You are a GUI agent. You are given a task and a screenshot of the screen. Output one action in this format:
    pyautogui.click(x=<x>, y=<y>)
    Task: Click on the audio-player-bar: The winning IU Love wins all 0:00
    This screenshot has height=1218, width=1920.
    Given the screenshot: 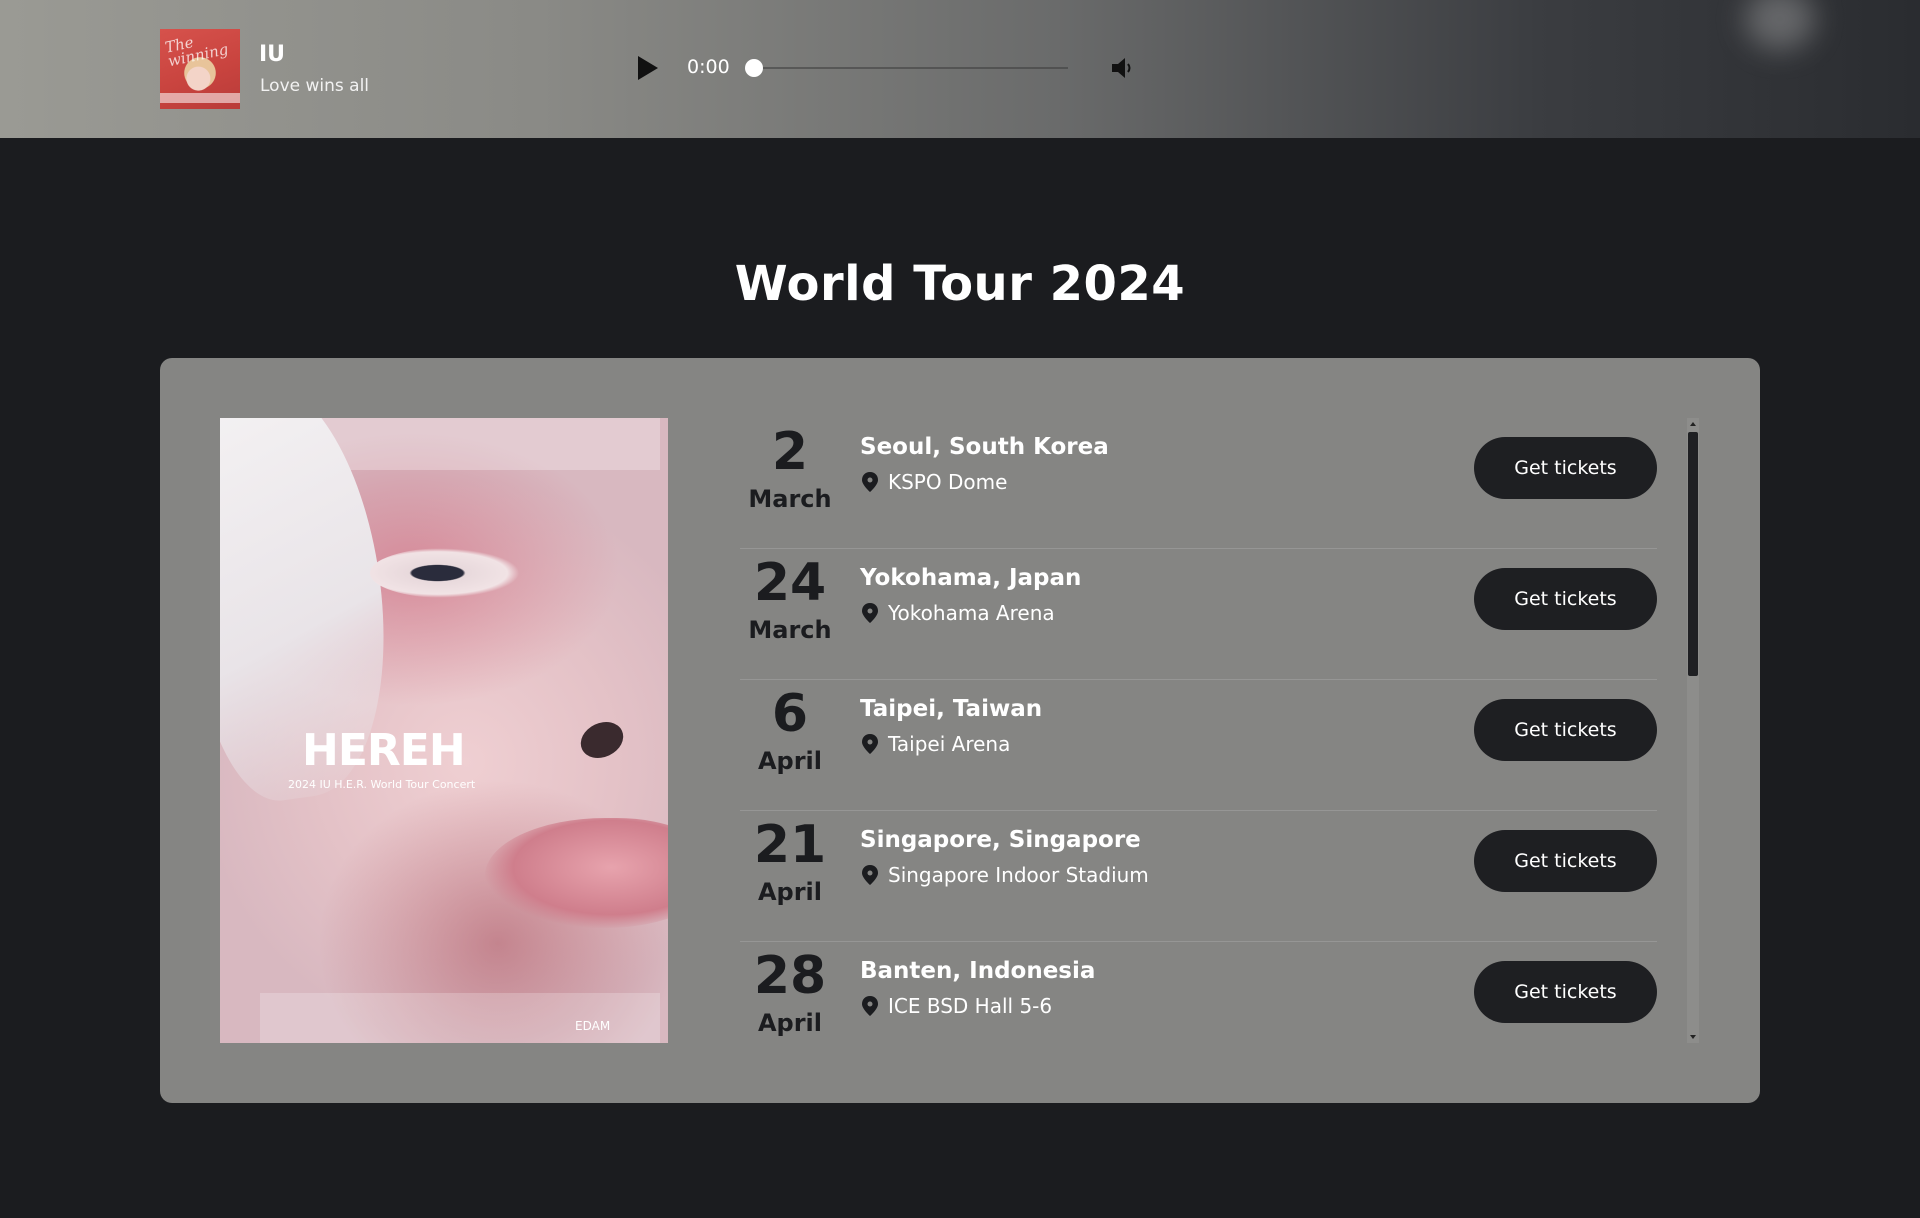 What is the action you would take?
    pyautogui.click(x=960, y=69)
    